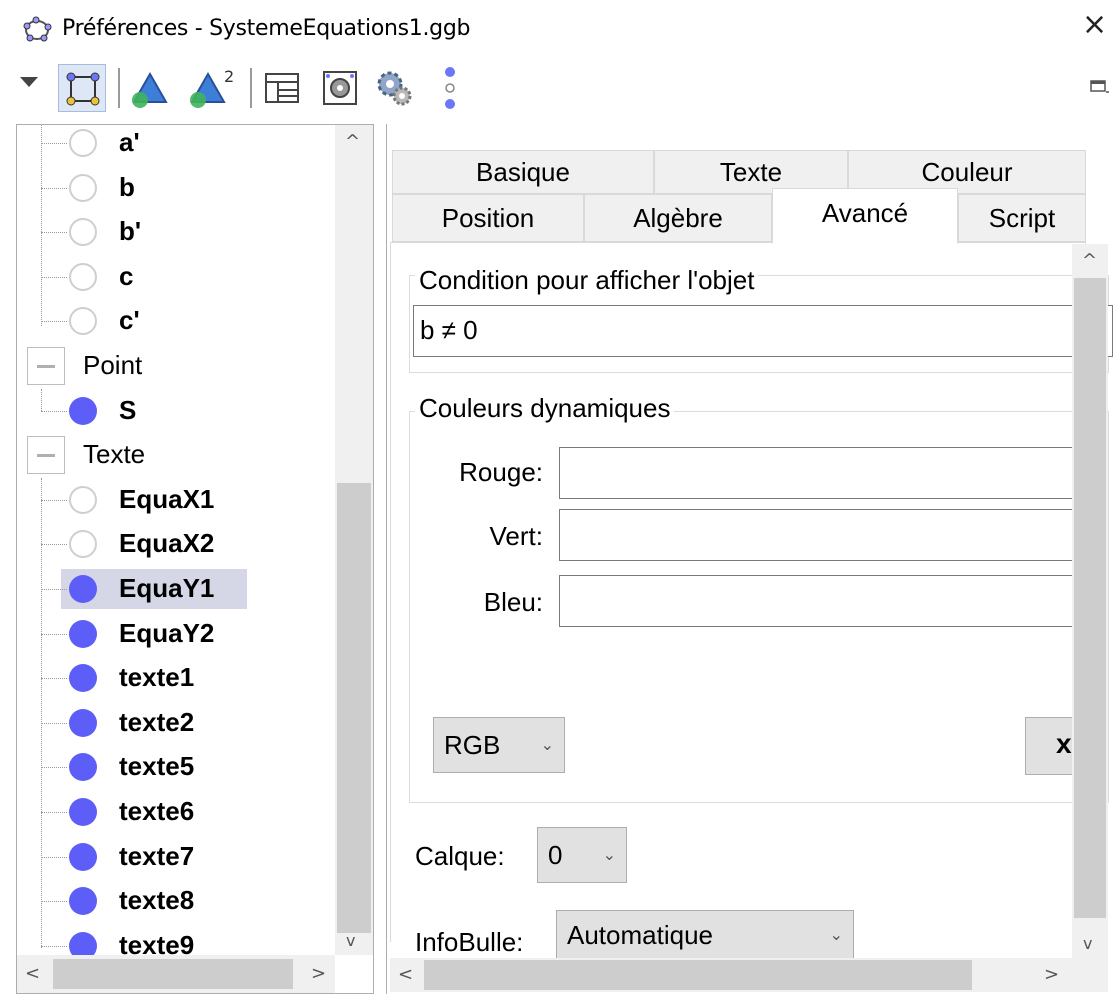  Describe the element at coordinates (126, 275) in the screenshot. I see `tree-item-label: c` at that location.